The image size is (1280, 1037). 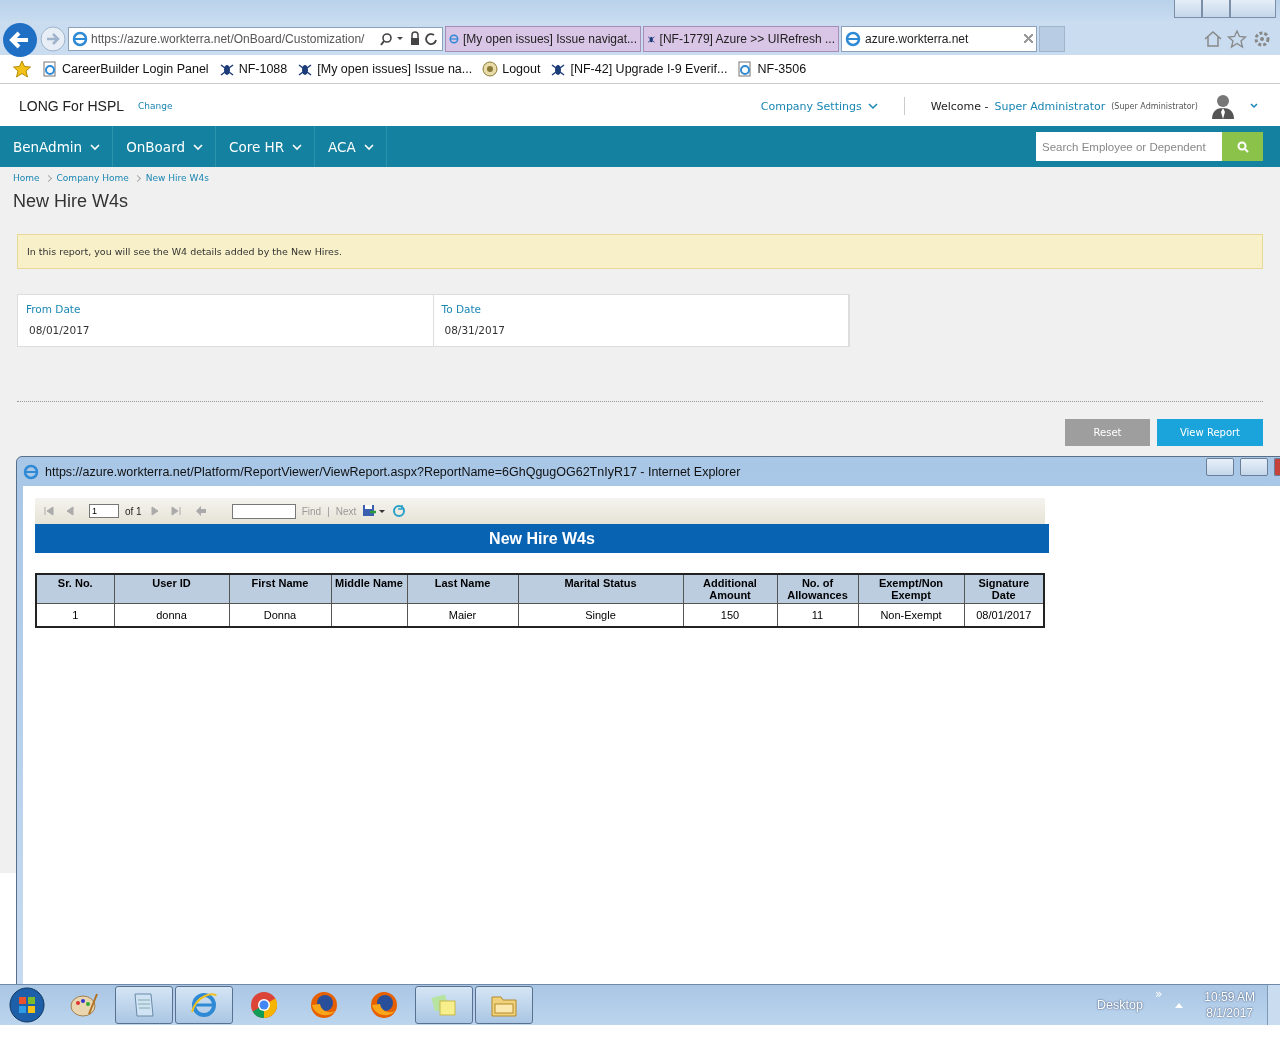 I want to click on window-title: https://azure.workterra.net/Platform/ReportViewer/ViewReport.aspx?ReportName=6GhQgugOG62TnIyR17 - Internet Explorer, so click(x=393, y=471).